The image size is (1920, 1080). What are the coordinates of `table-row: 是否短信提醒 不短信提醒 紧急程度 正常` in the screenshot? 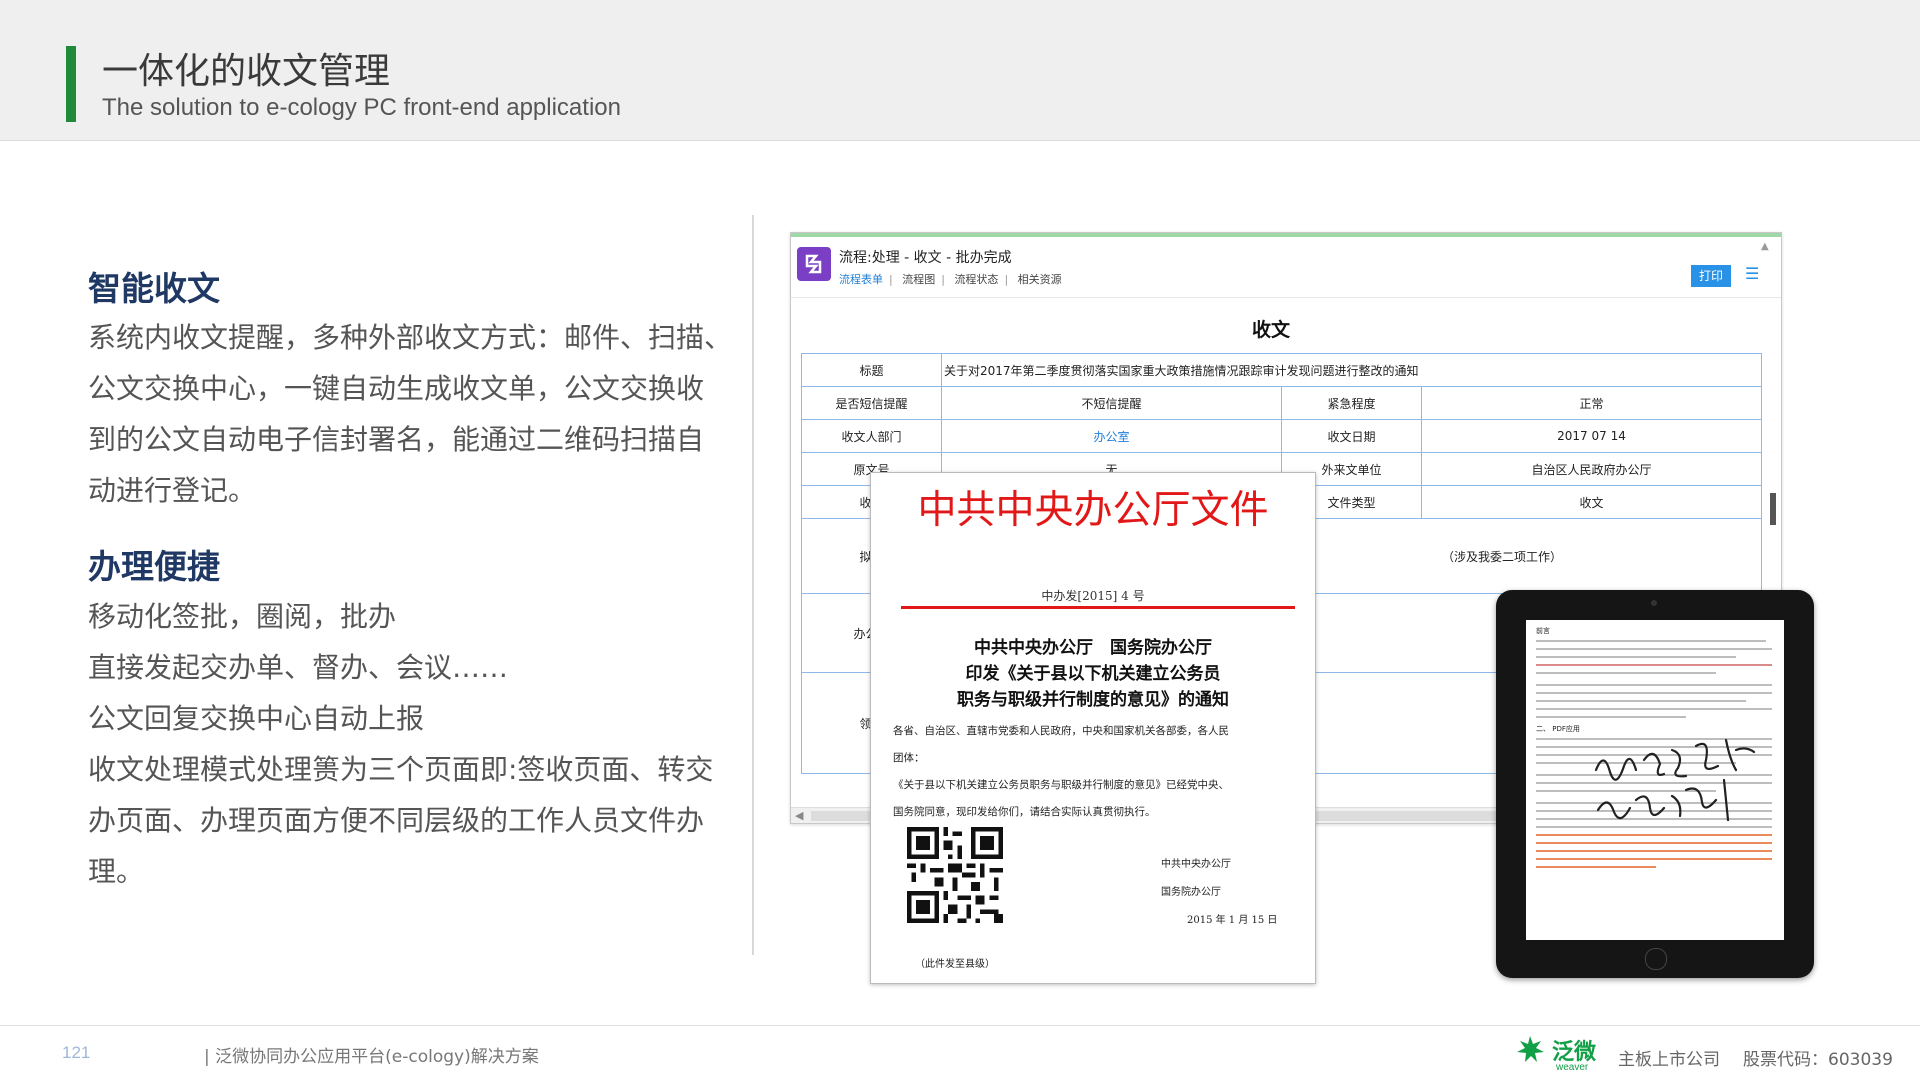 It's located at (1281, 403).